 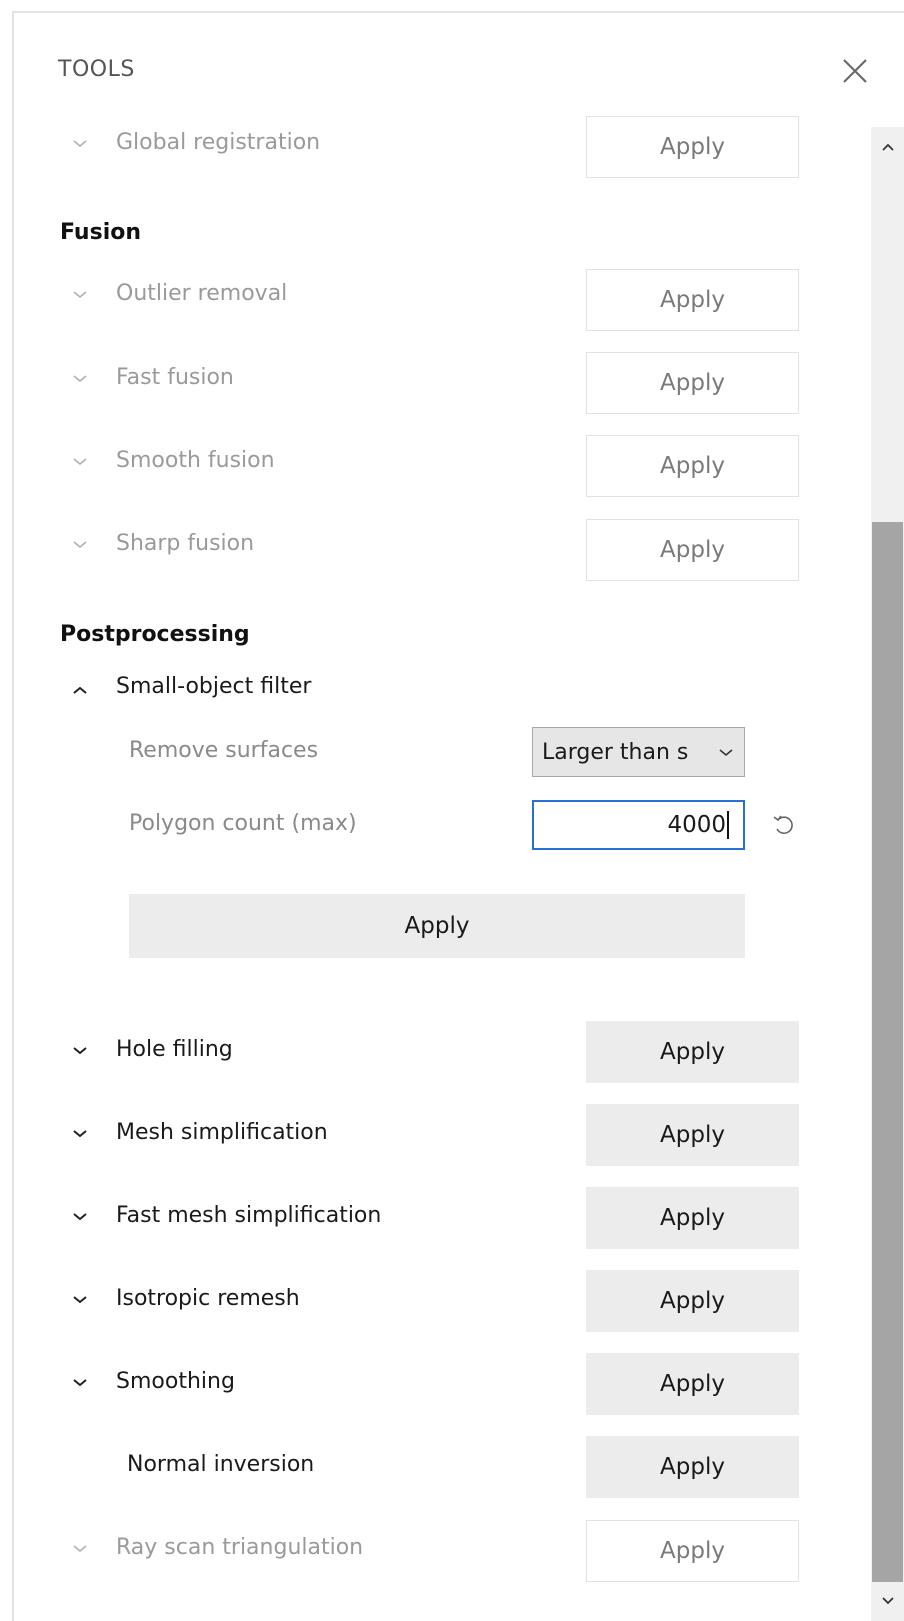 What do you see at coordinates (224, 750) in the screenshot?
I see `remove-surfaces-label: Remove surfaces` at bounding box center [224, 750].